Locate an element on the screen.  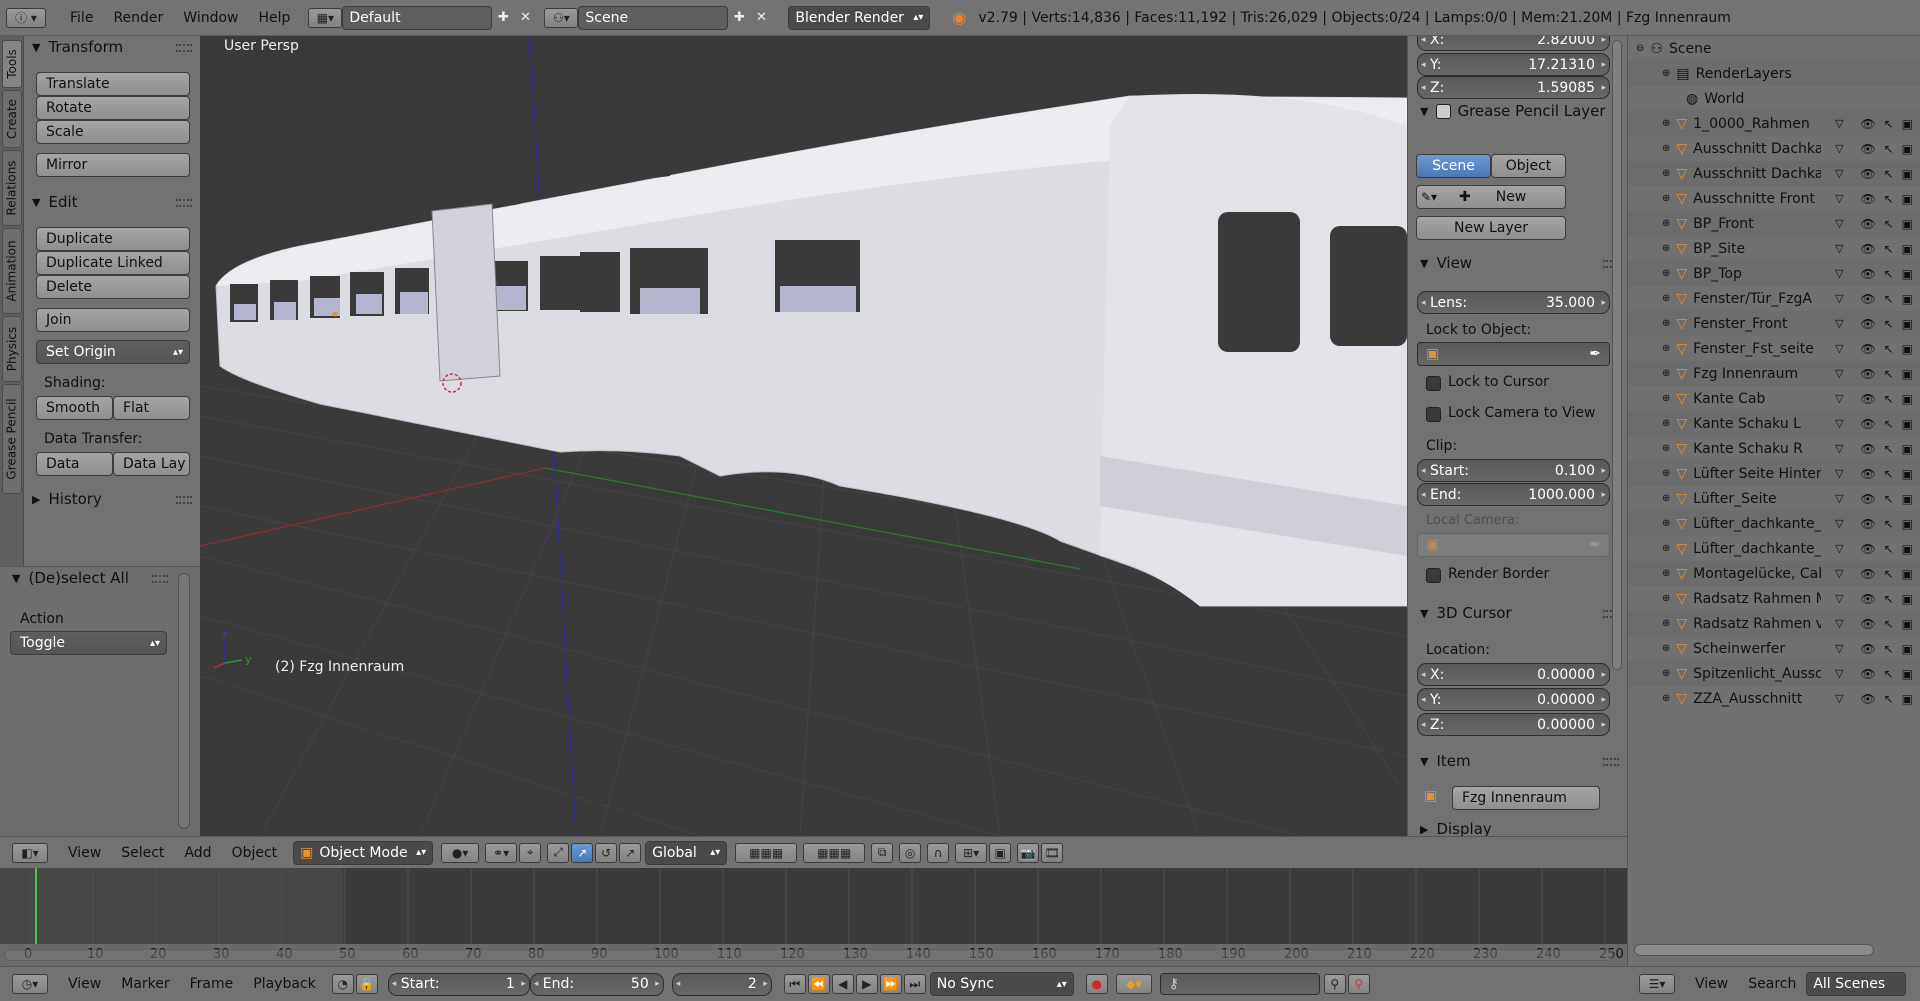
item-name-field: Fzg Innenraum is located at coordinates (1526, 798).